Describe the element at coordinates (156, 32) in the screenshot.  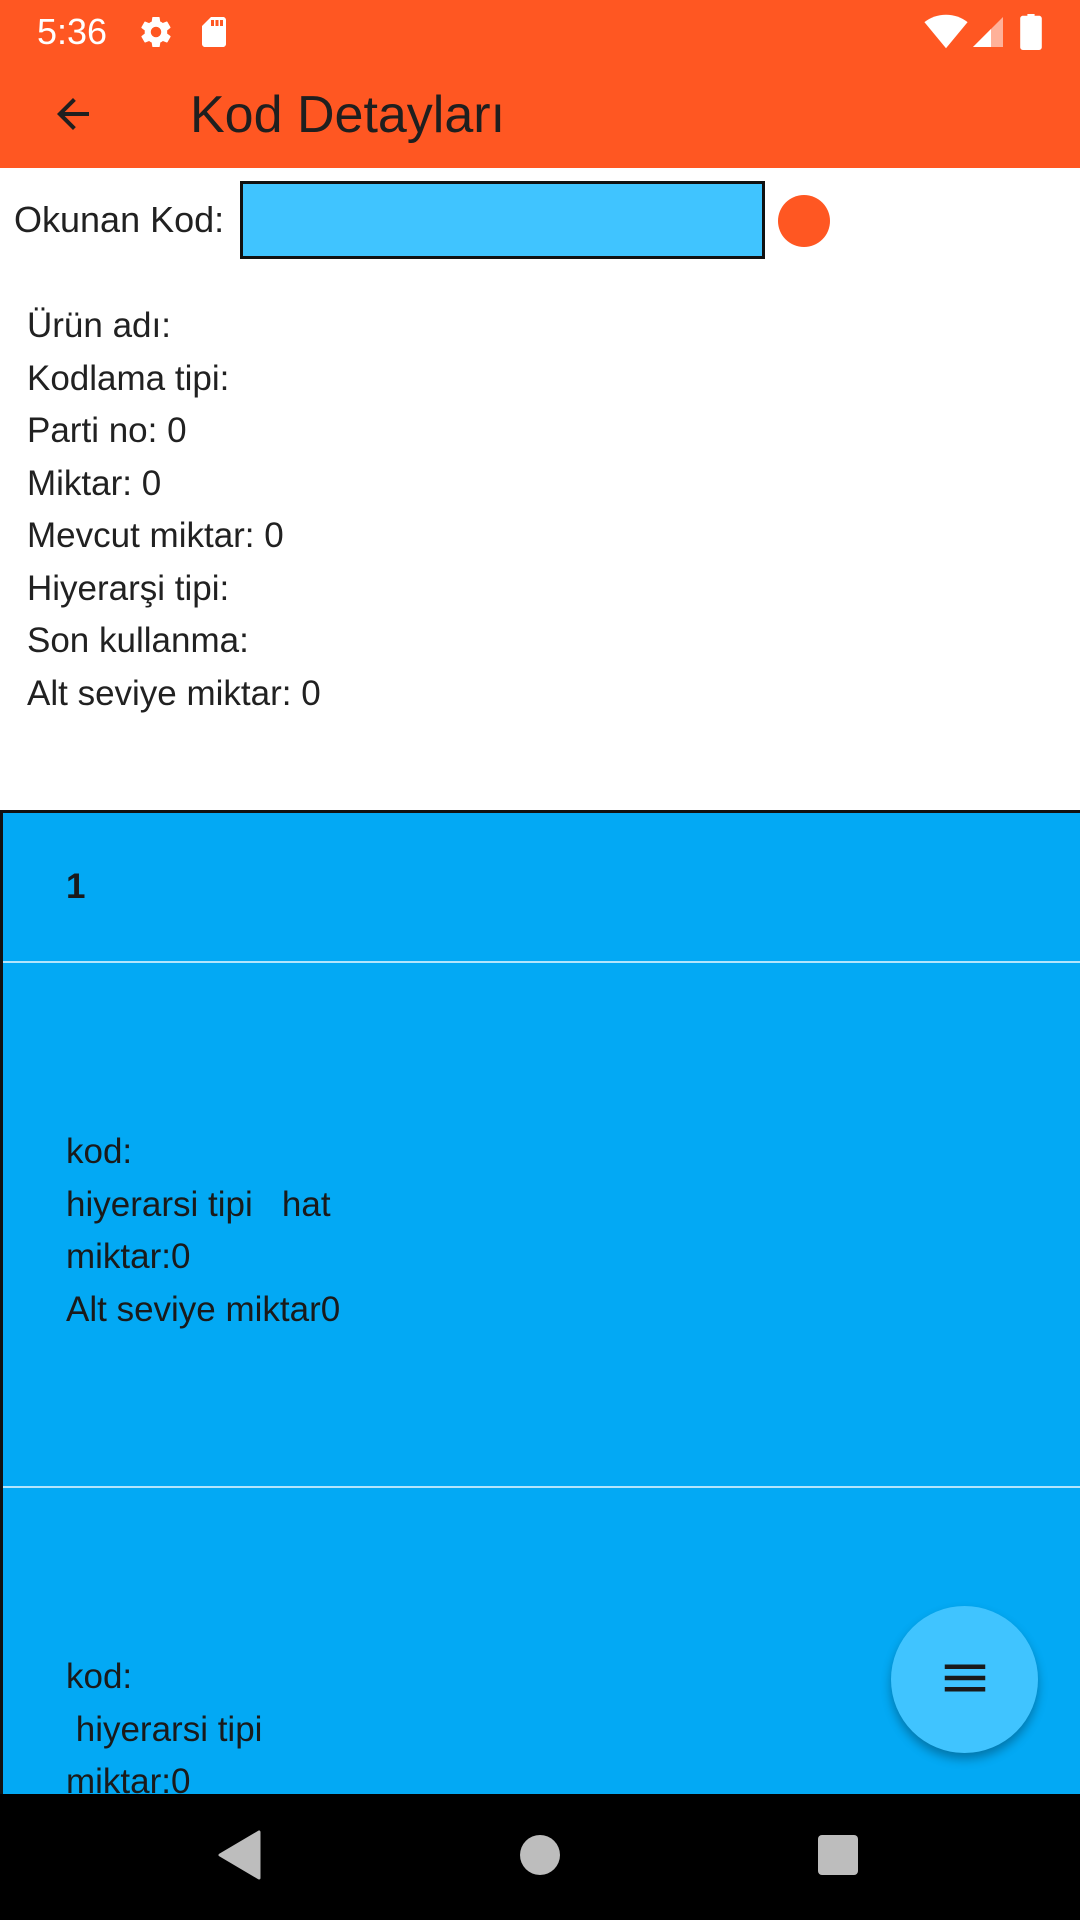
I see `gear-icon` at that location.